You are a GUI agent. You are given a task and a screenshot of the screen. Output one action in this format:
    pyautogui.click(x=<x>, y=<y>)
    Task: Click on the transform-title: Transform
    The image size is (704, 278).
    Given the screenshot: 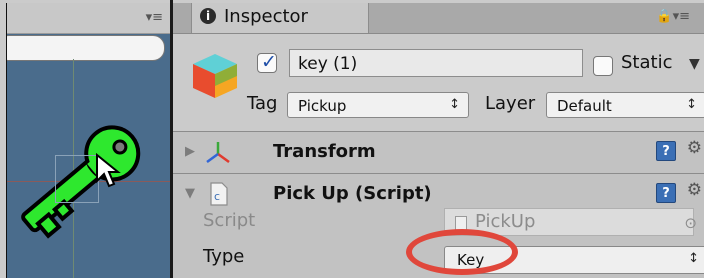 What is the action you would take?
    pyautogui.click(x=324, y=151)
    